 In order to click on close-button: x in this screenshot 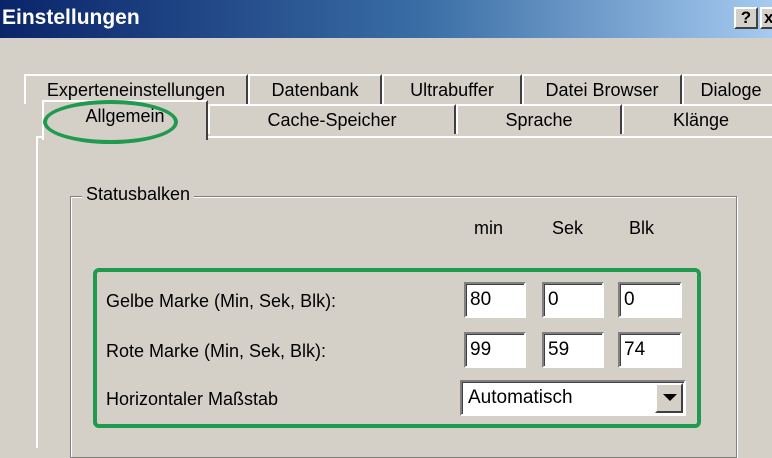, I will do `click(766, 18)`.